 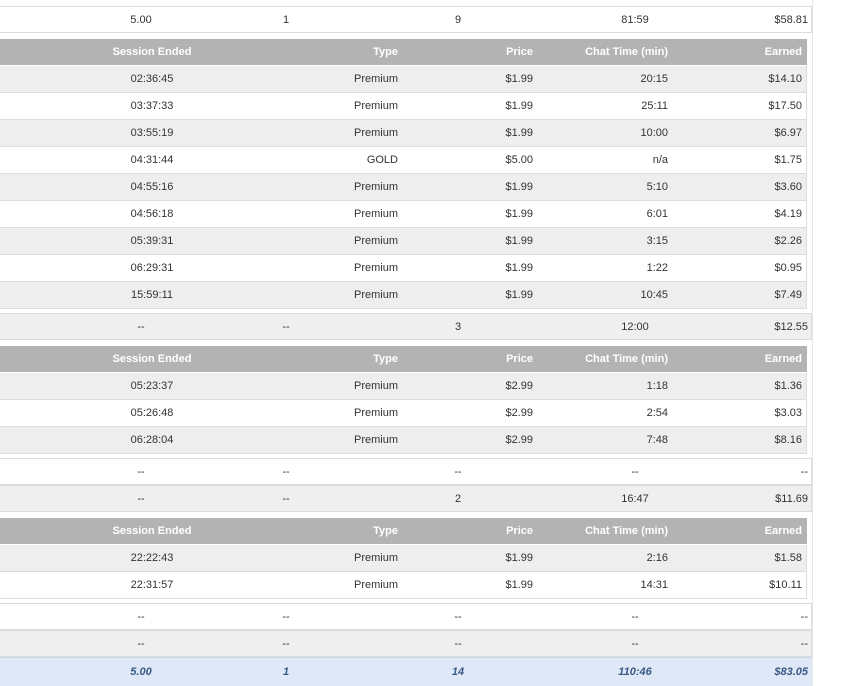 I want to click on table-row: 03:55:19 Premium $1.99 10:00 $6.97, so click(x=403, y=133).